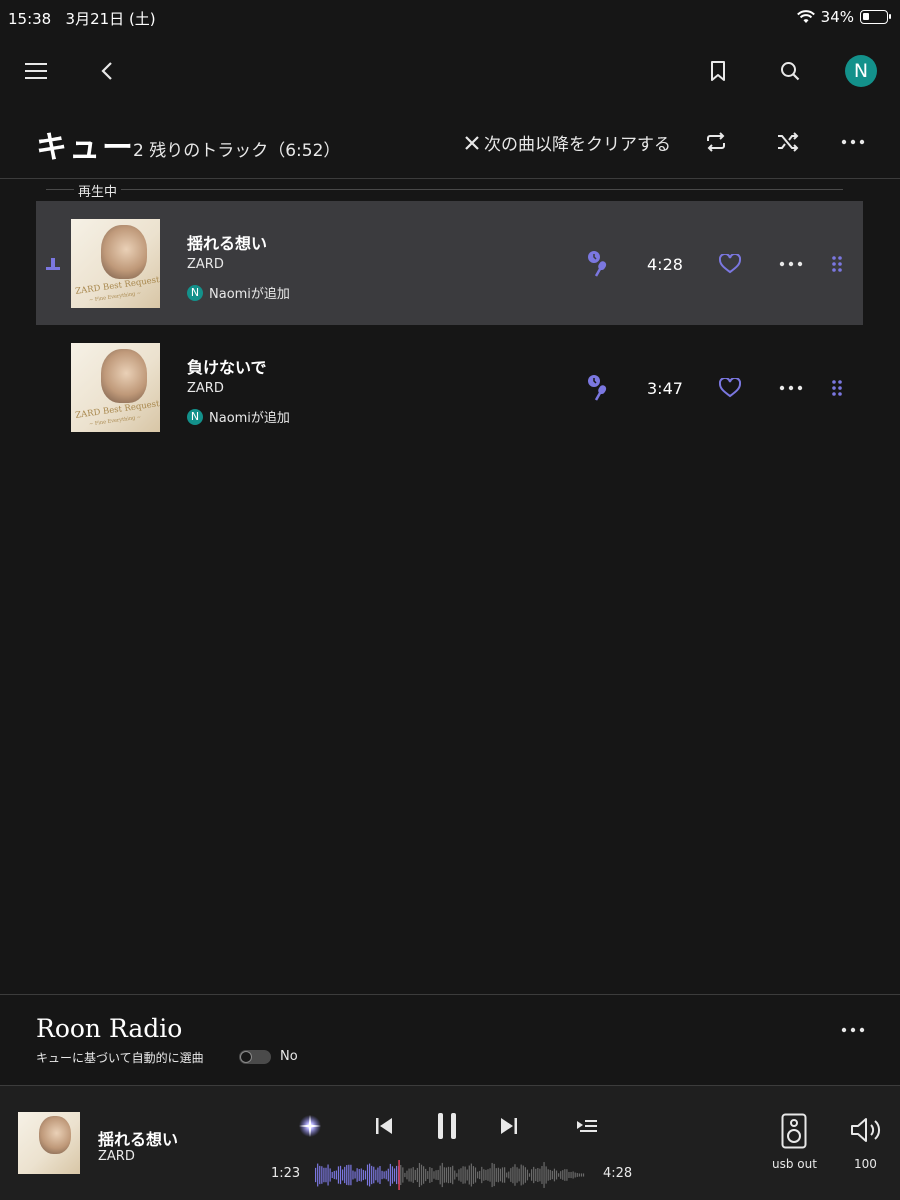  What do you see at coordinates (36, 71) in the screenshot?
I see `menu-icon` at bounding box center [36, 71].